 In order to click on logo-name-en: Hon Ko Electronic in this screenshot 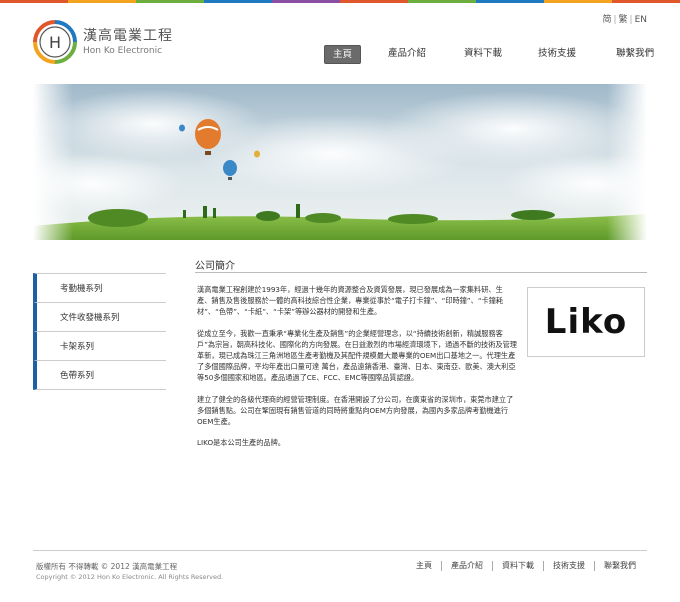, I will do `click(123, 50)`.